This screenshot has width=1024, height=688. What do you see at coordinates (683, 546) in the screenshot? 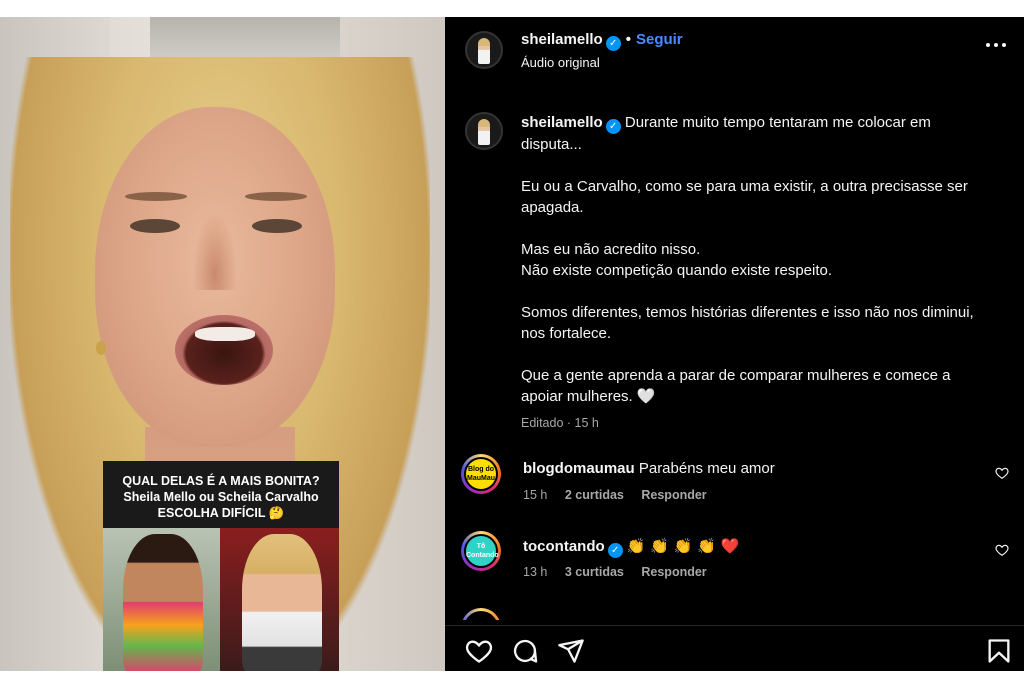
I see `comment-body: 👏 👏 👏 👏 ❤️` at bounding box center [683, 546].